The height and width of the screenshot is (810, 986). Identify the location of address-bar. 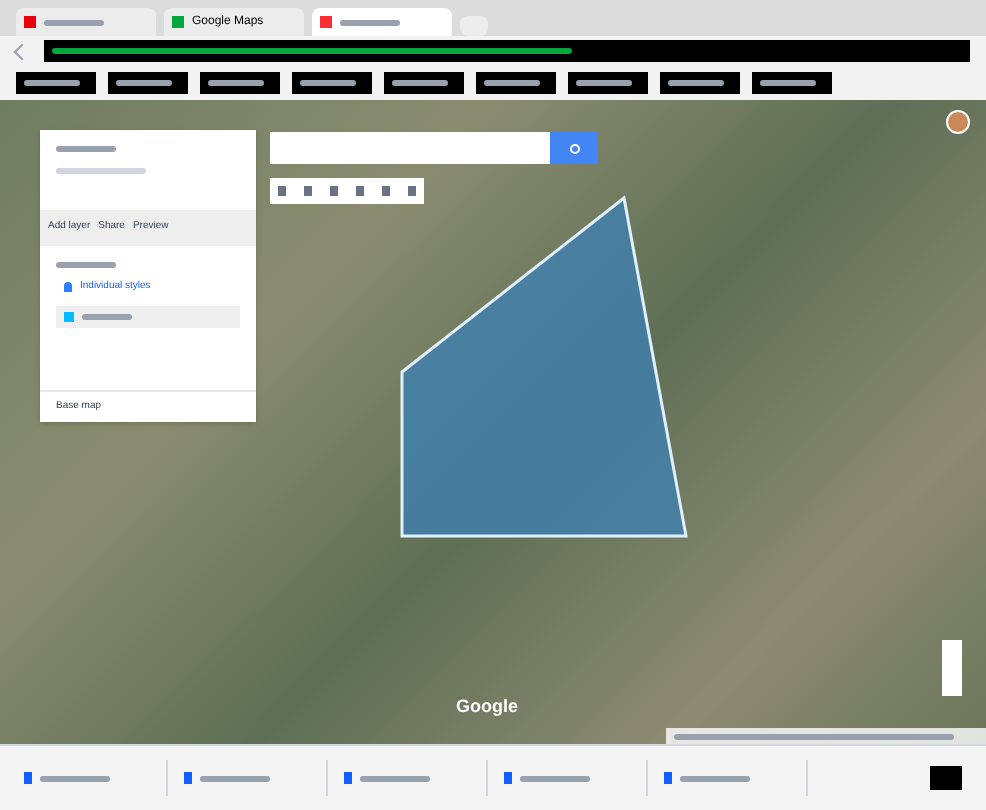
(507, 51).